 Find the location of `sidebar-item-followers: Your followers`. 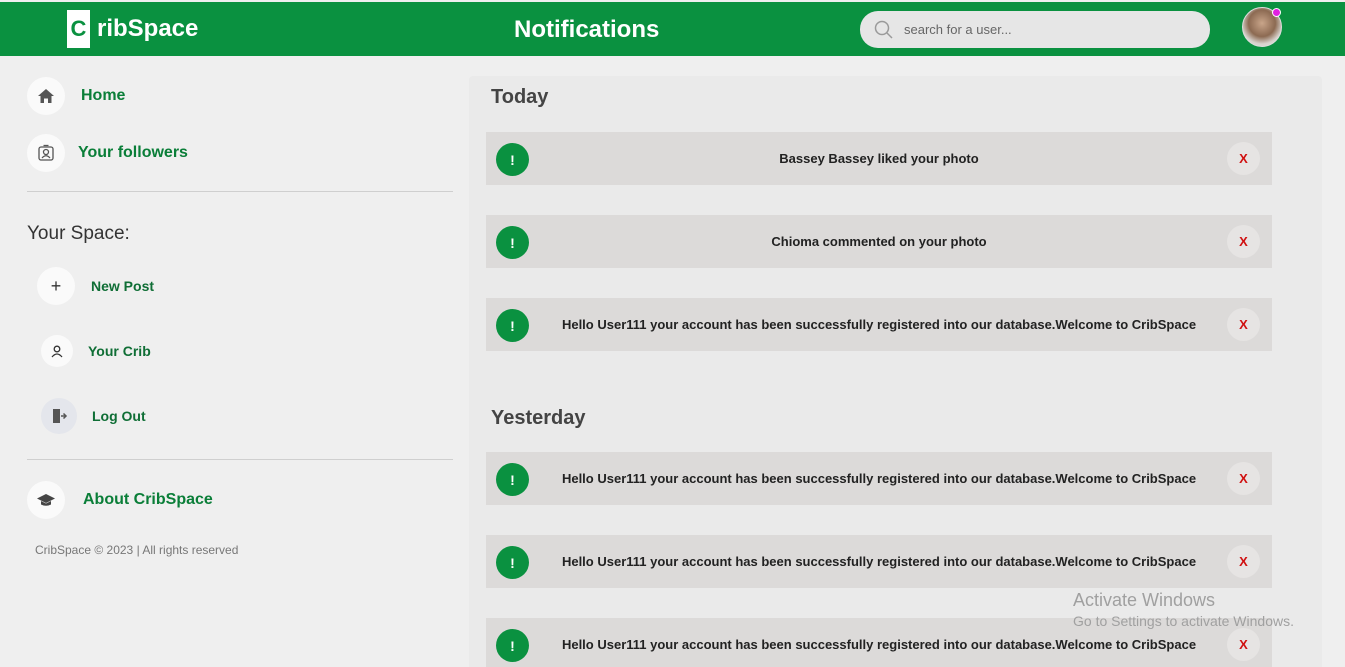

sidebar-item-followers: Your followers is located at coordinates (107, 153).